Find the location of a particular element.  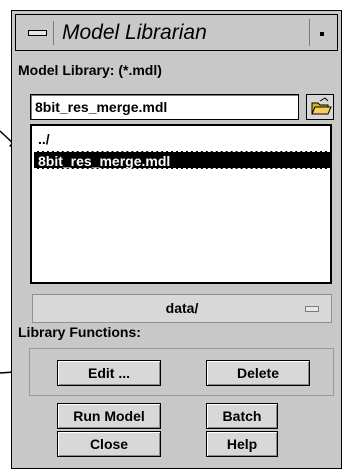

folder-icon is located at coordinates (321, 106).